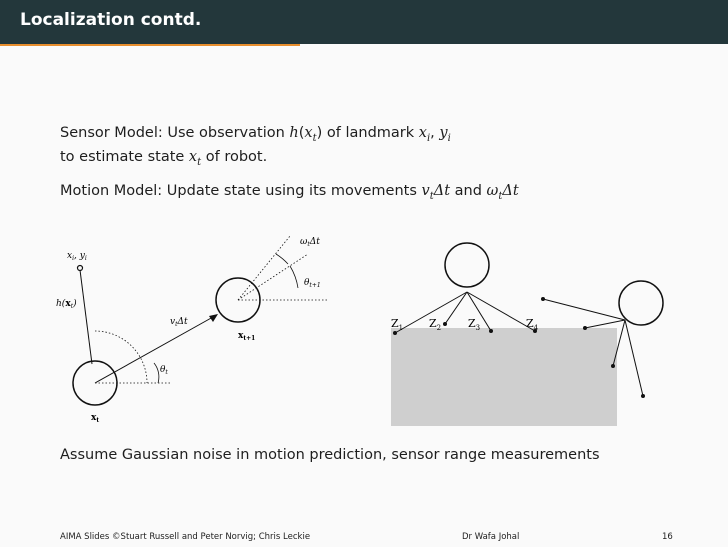 This screenshot has width=728, height=547. I want to click on theta-t1-arc, so click(294, 277).